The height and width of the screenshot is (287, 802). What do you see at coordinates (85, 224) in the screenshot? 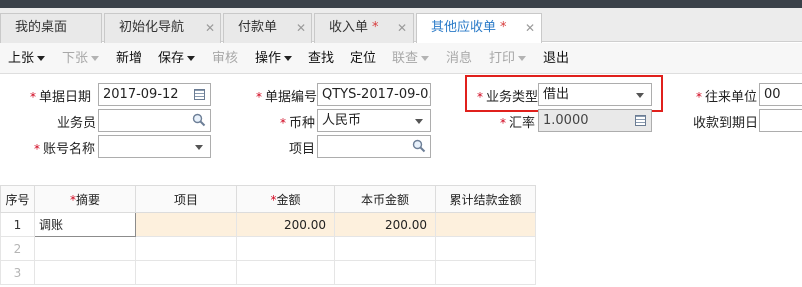
I see `cell-summary: 调账` at bounding box center [85, 224].